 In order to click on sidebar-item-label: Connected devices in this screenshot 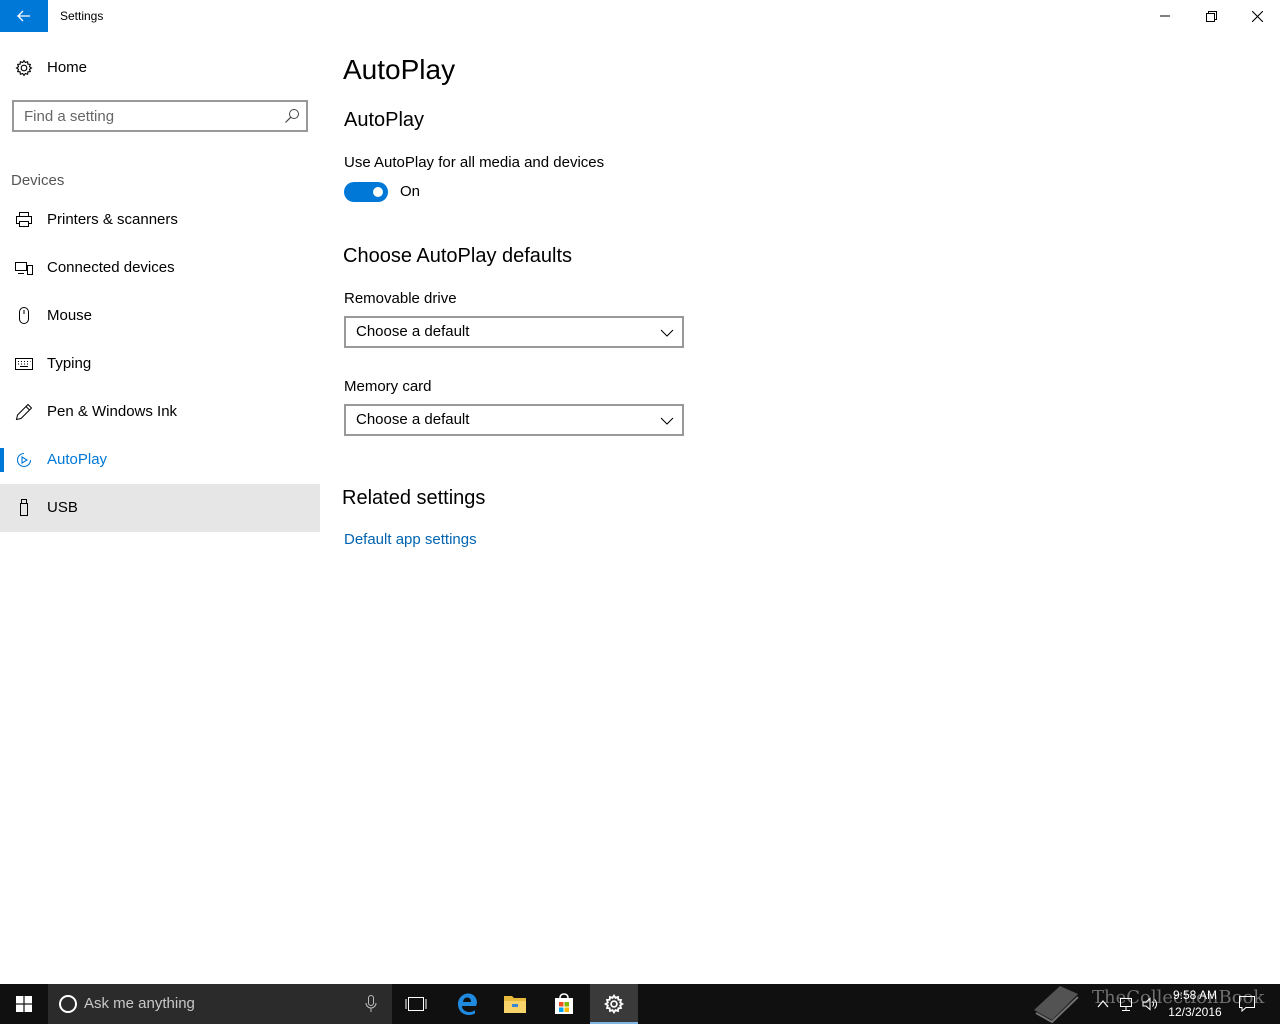, I will do `click(111, 267)`.